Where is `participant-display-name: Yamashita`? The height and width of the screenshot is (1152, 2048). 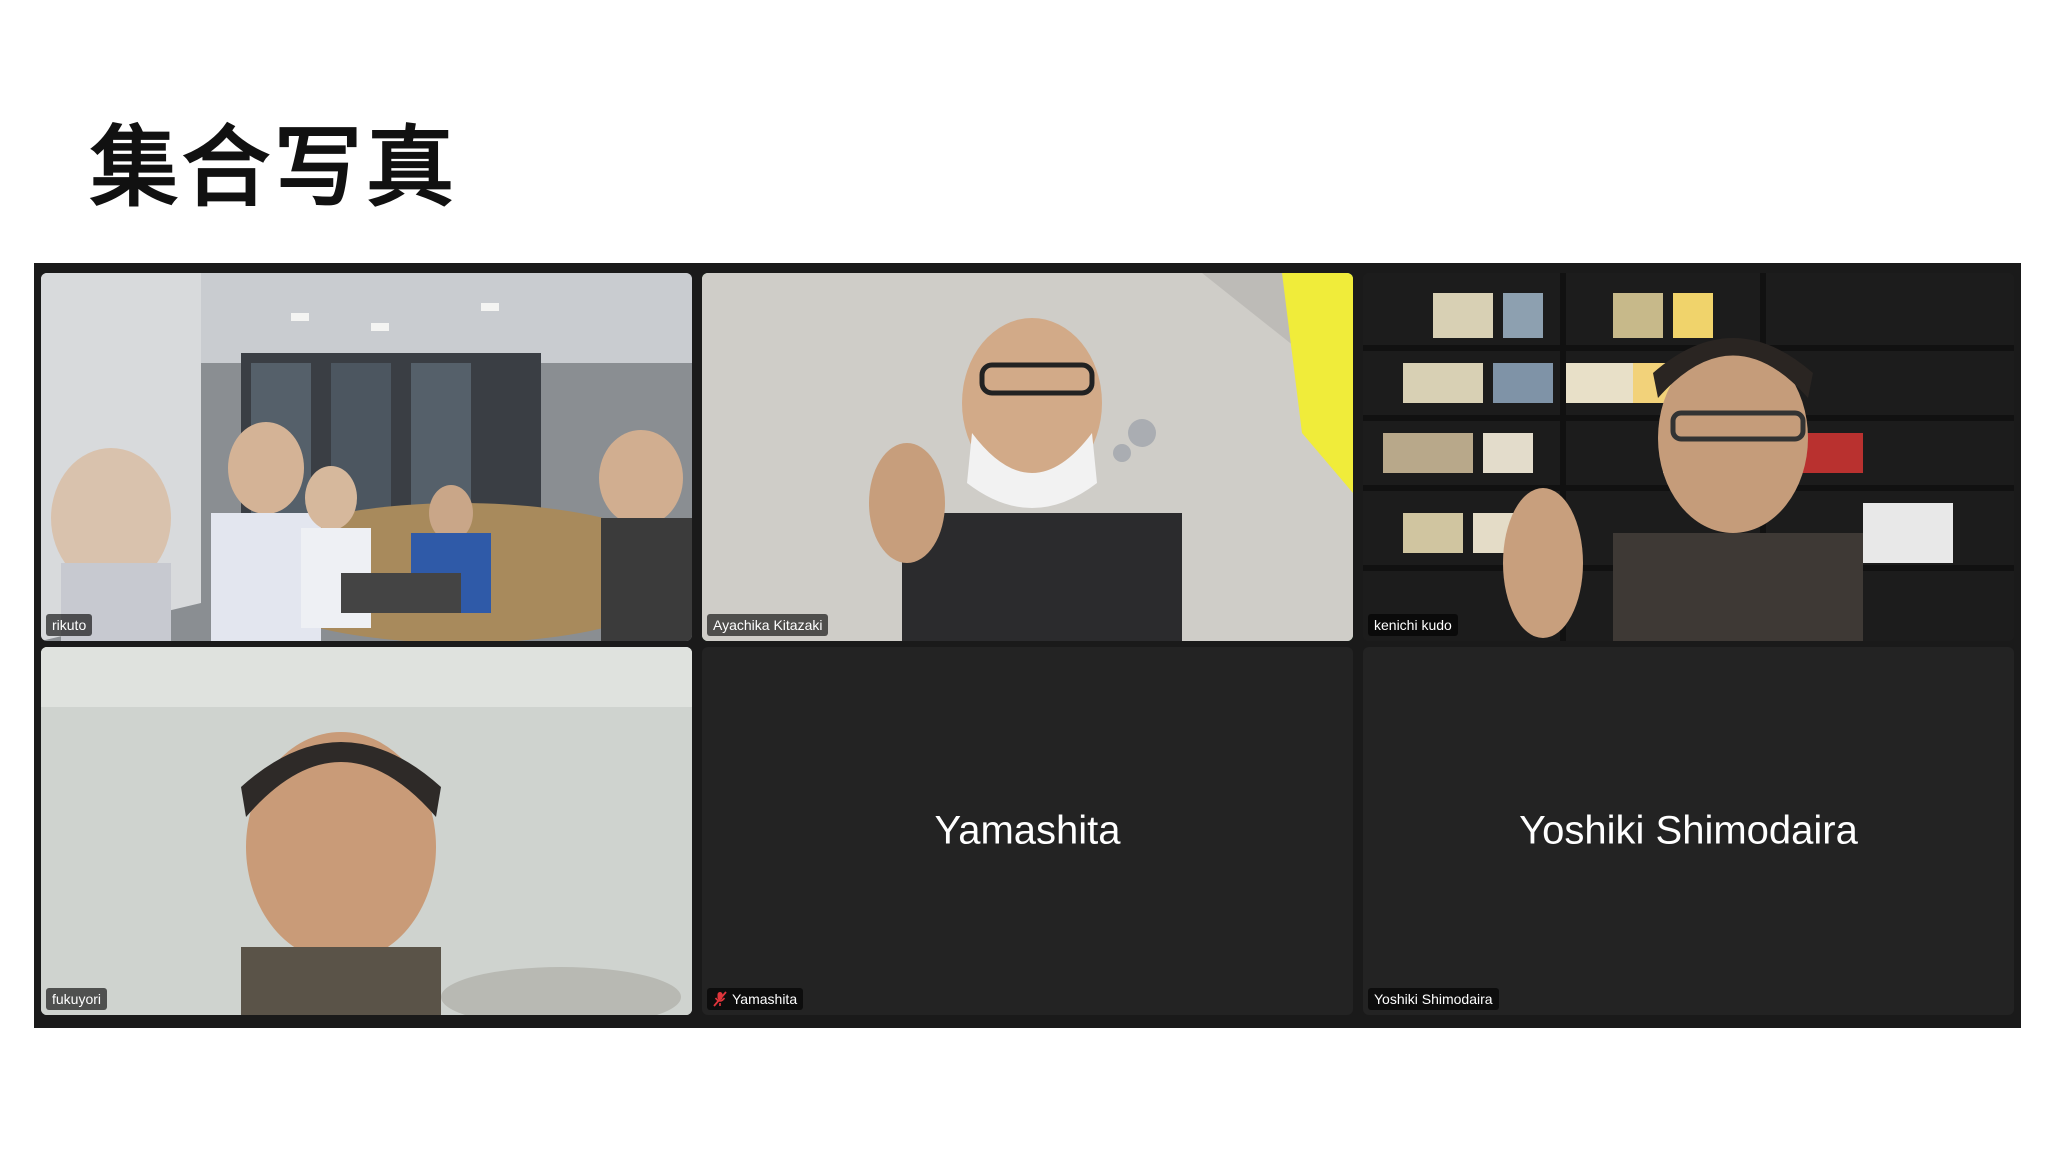
participant-display-name: Yamashita is located at coordinates (1027, 830).